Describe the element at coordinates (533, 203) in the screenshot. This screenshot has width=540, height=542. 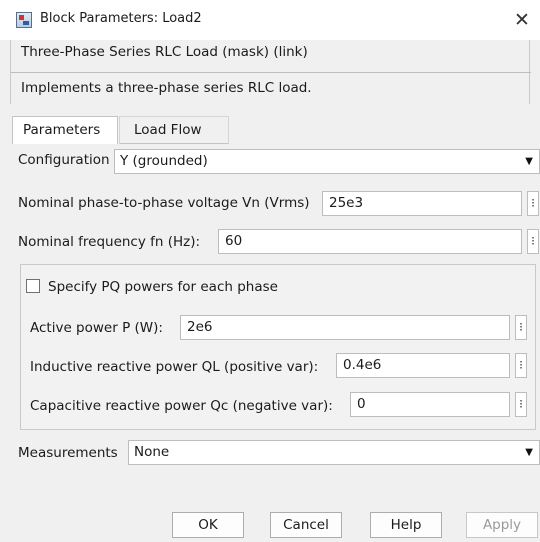
I see `nominal-voltage-menu-icon: ⁝` at that location.